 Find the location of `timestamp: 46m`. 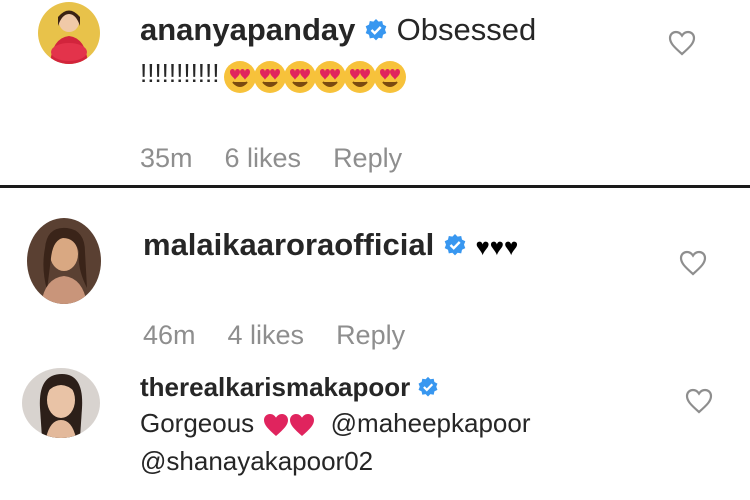

timestamp: 46m is located at coordinates (169, 335).